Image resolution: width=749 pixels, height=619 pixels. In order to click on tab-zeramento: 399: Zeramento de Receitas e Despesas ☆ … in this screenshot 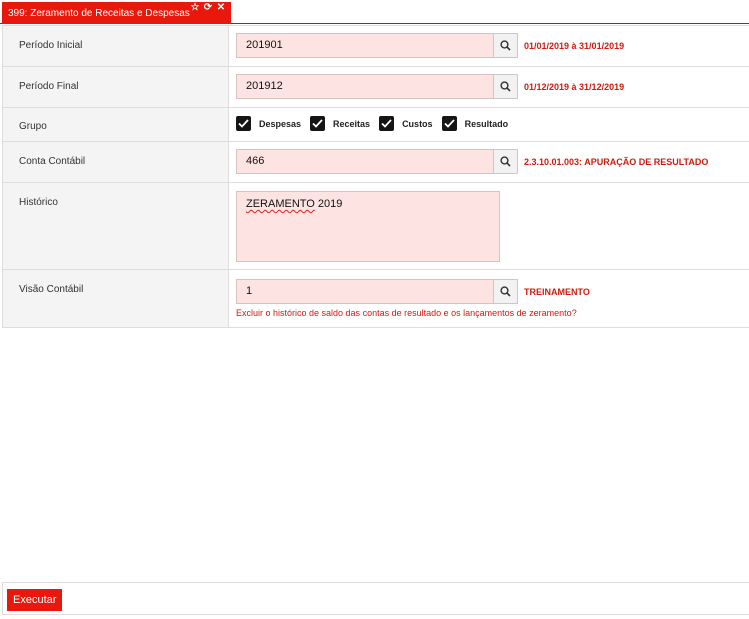, I will do `click(116, 13)`.